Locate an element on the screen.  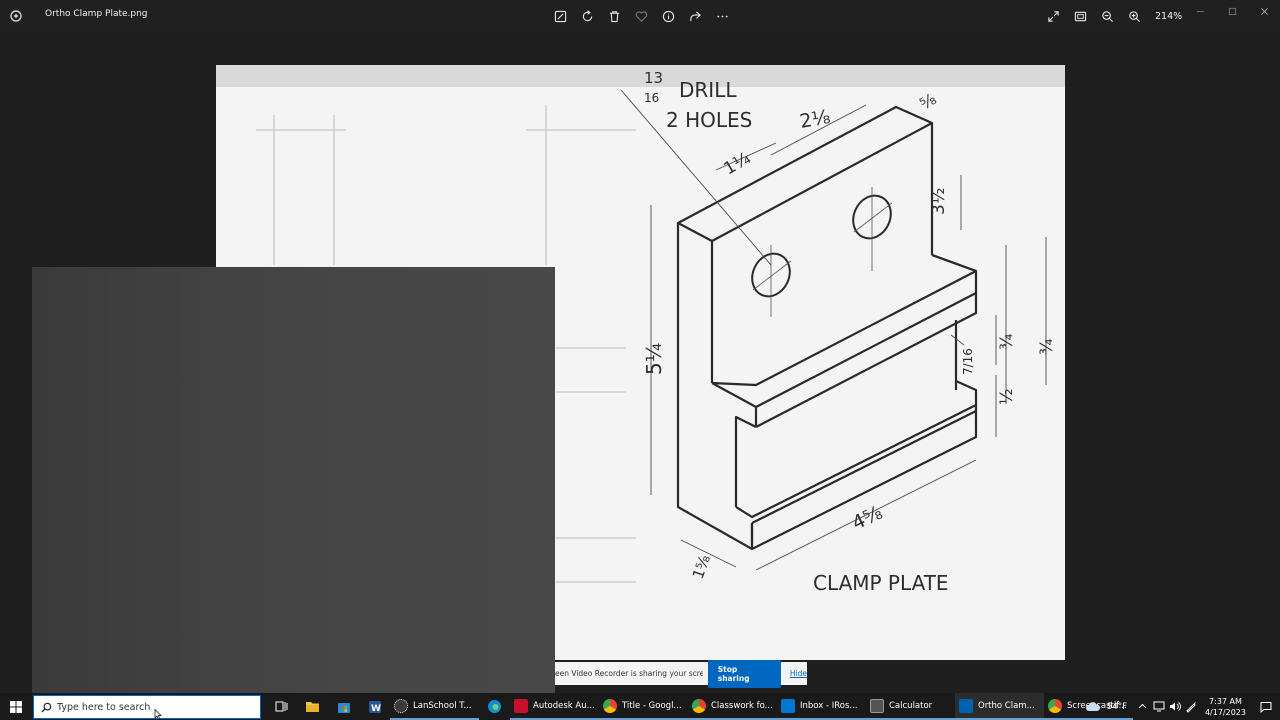
chevron-up-icon is located at coordinates (1143, 707).